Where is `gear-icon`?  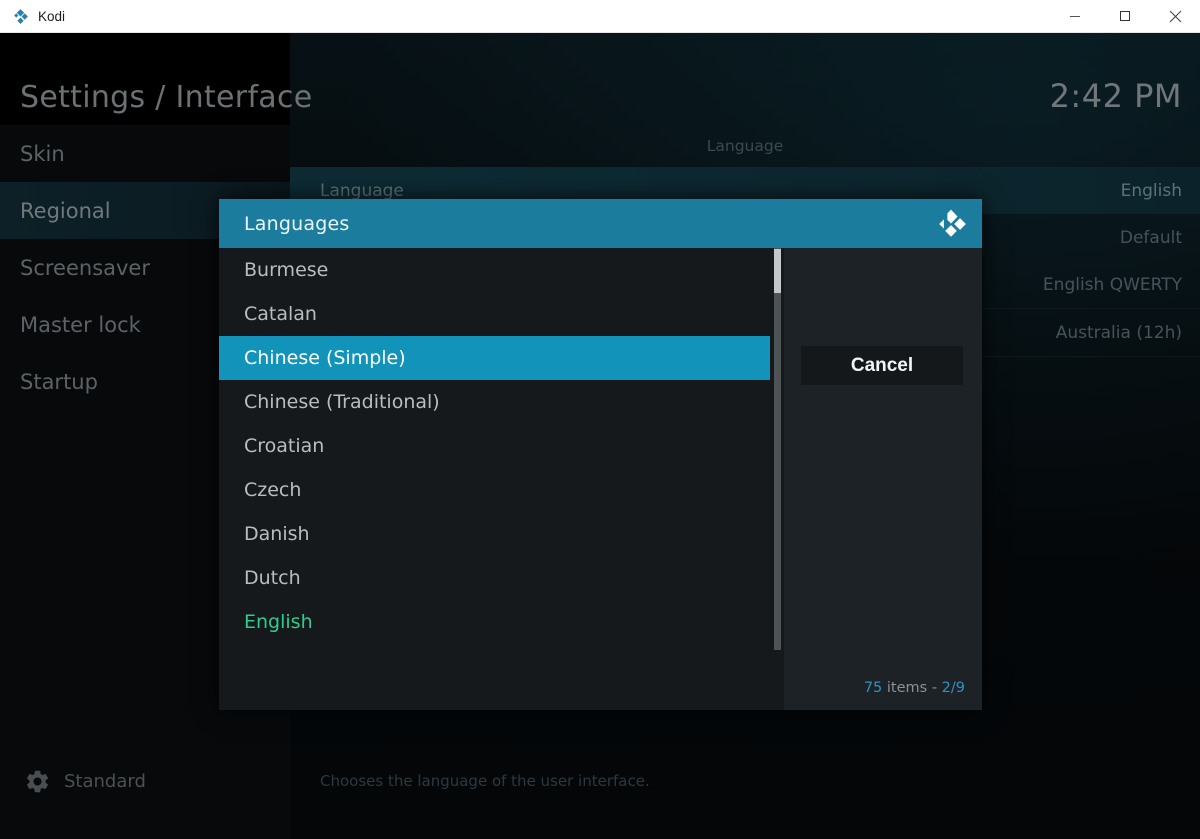
gear-icon is located at coordinates (37, 781).